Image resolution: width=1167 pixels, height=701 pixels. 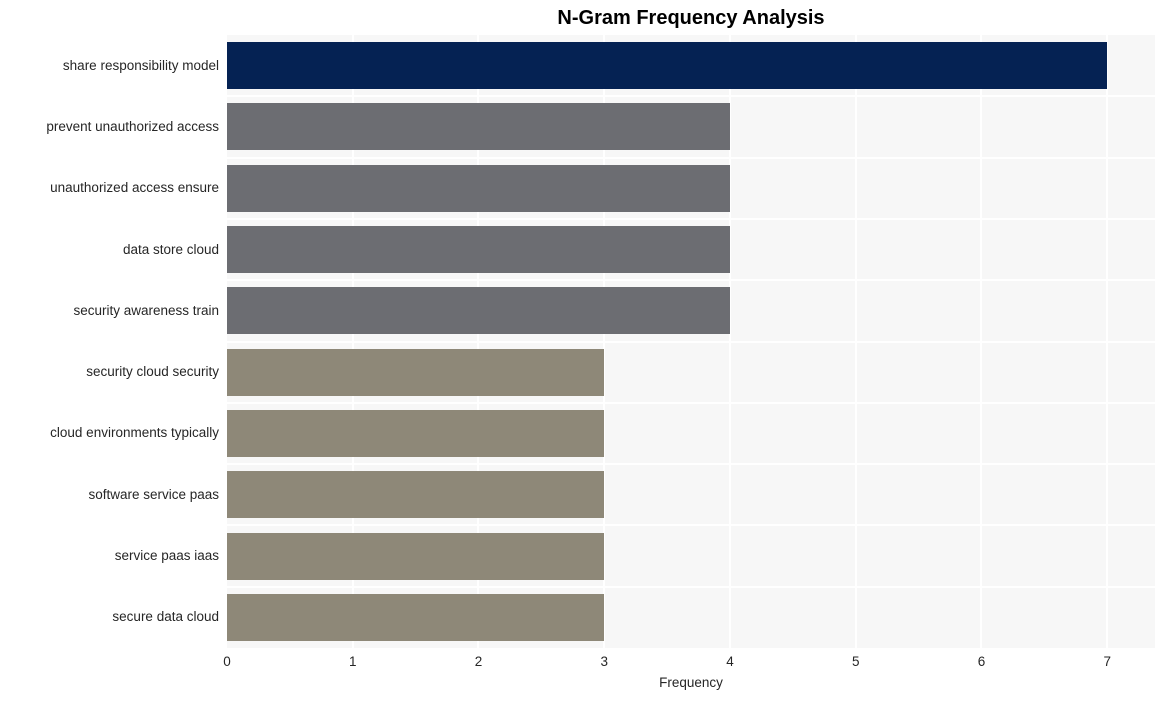 I want to click on y-axis-tick-label: secure data cloud, so click(x=165, y=617).